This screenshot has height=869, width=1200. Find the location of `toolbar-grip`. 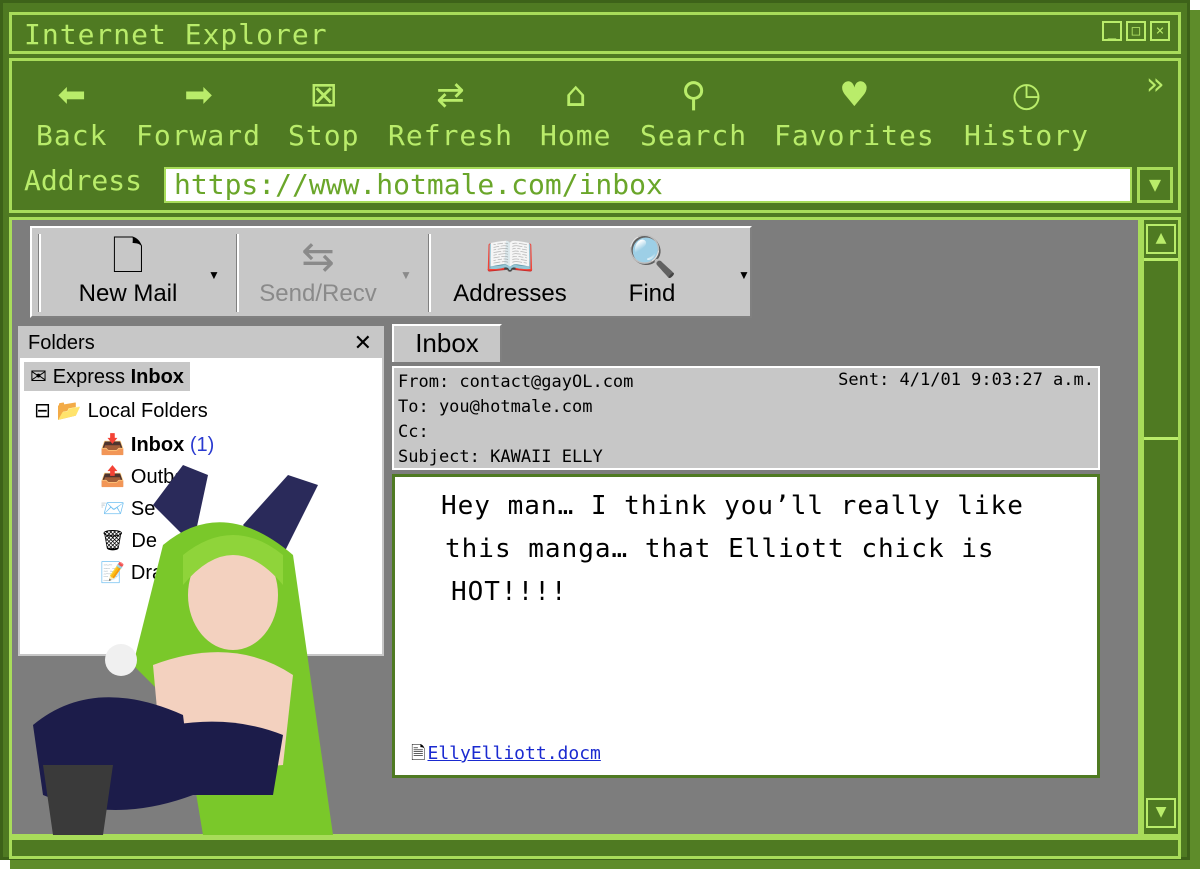

toolbar-grip is located at coordinates (39, 273).